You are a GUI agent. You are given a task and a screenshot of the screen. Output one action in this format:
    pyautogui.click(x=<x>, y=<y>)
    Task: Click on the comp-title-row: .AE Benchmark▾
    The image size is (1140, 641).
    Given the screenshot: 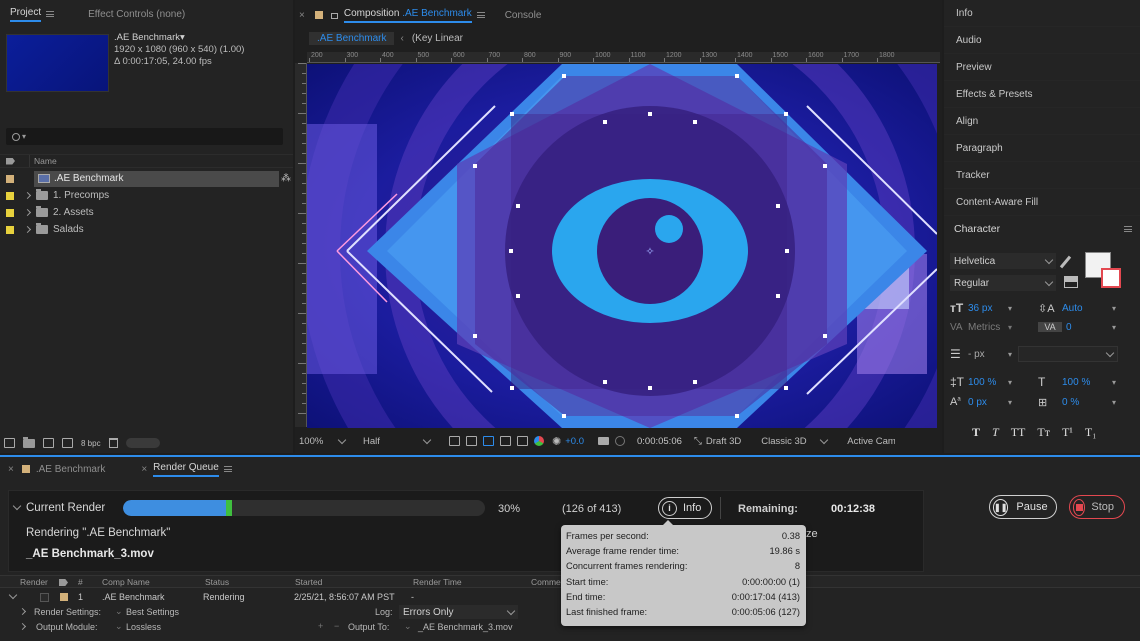 What is the action you would take?
    pyautogui.click(x=179, y=38)
    